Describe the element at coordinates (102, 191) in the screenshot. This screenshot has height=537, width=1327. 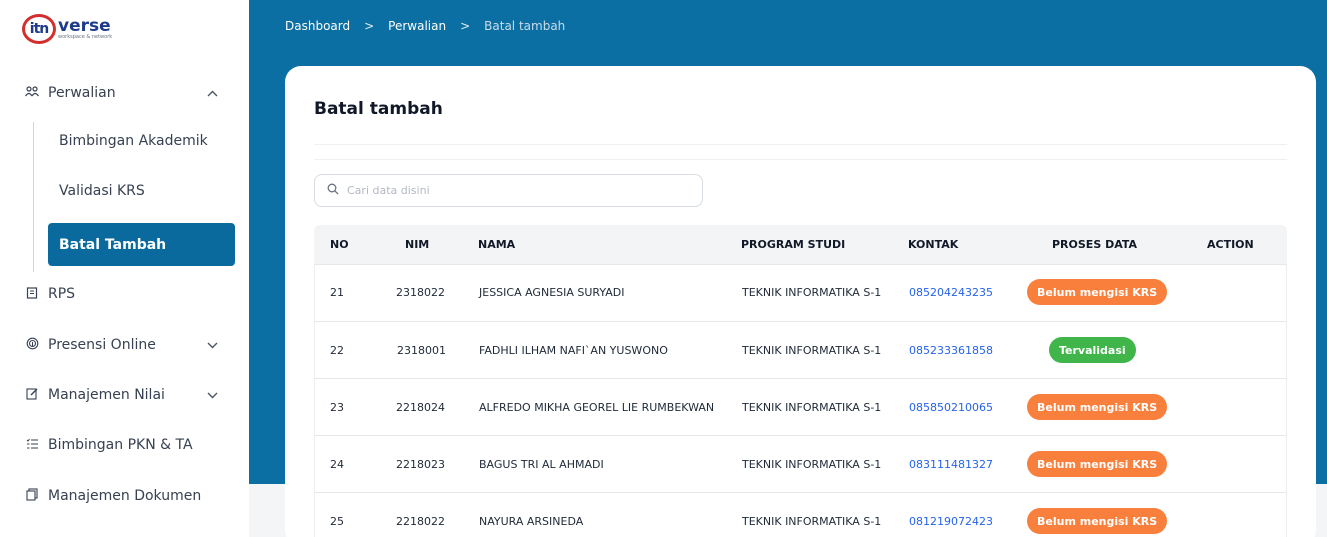
I see `sidebar-subitem-validasi-krs: Validasi KRS` at that location.